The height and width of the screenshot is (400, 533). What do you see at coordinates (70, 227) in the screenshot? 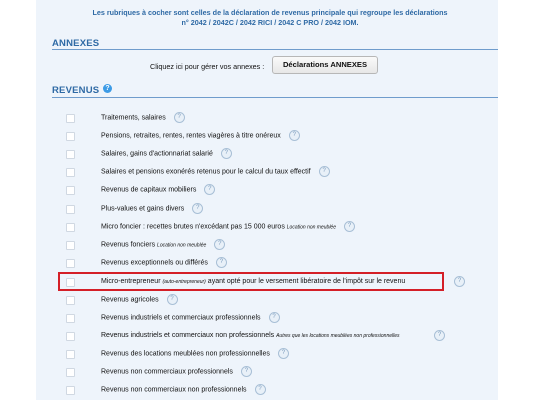
I see `checkbox-micro-foncier` at bounding box center [70, 227].